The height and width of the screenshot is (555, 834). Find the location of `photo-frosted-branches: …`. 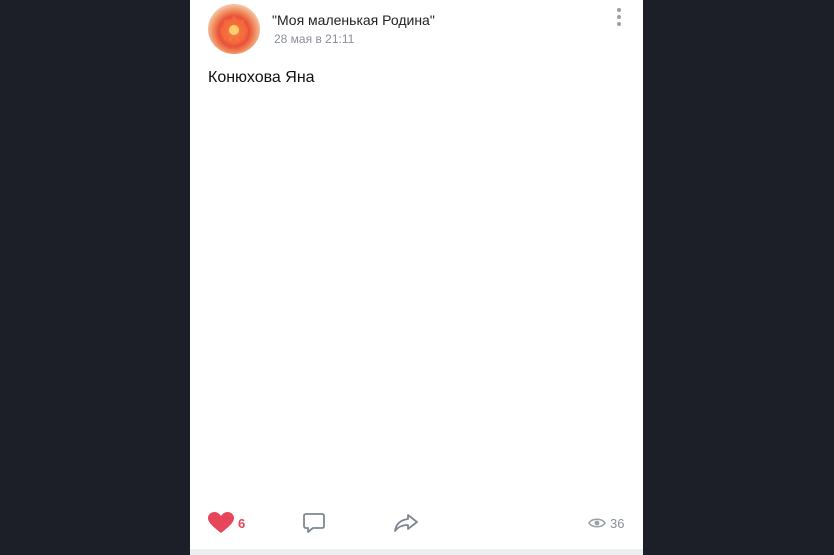

photo-frosted-branches: … is located at coordinates (546, 166).